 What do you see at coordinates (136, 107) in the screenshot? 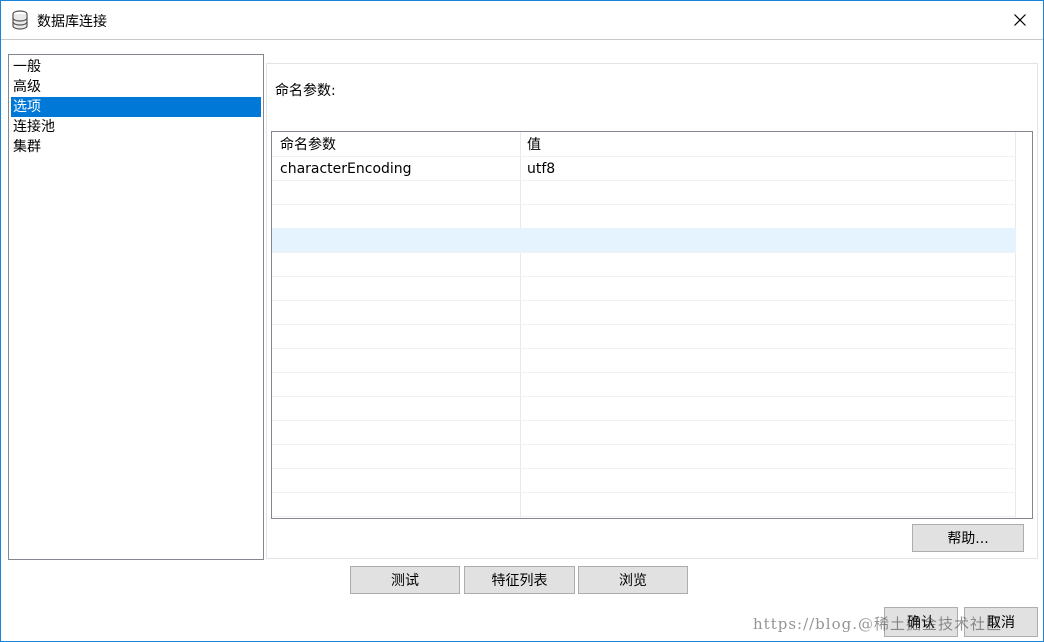
I see `nav-item-options: 选项` at bounding box center [136, 107].